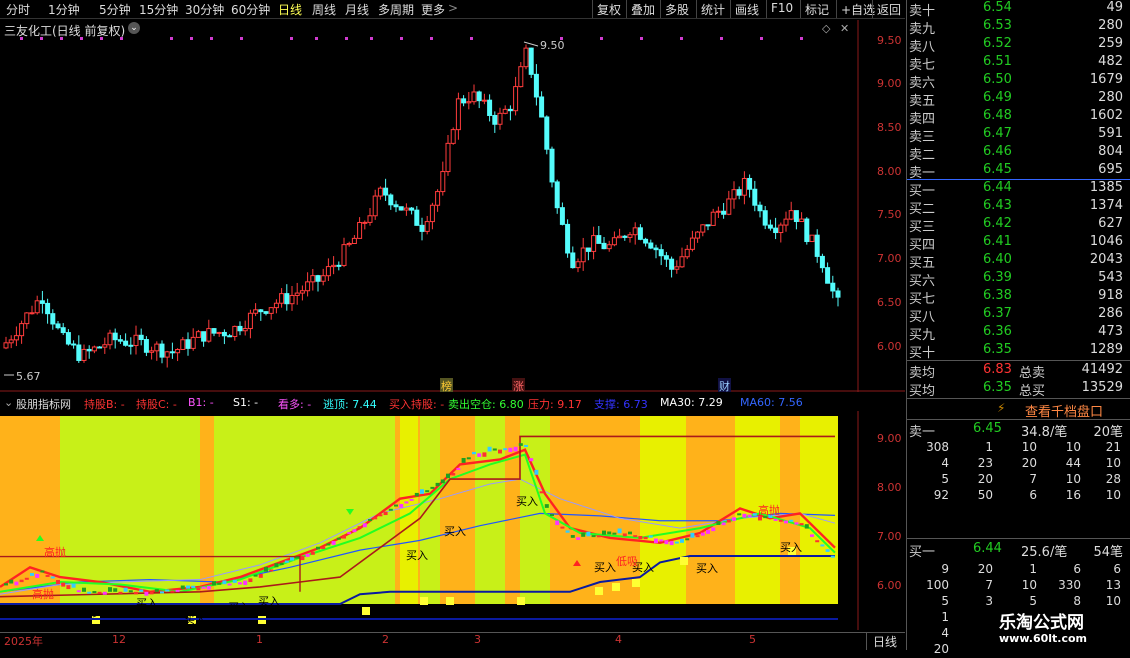 Image resolution: width=1130 pixels, height=658 pixels. What do you see at coordinates (1064, 410) in the screenshot?
I see `view-thousand-link: 查看千档盘口` at bounding box center [1064, 410].